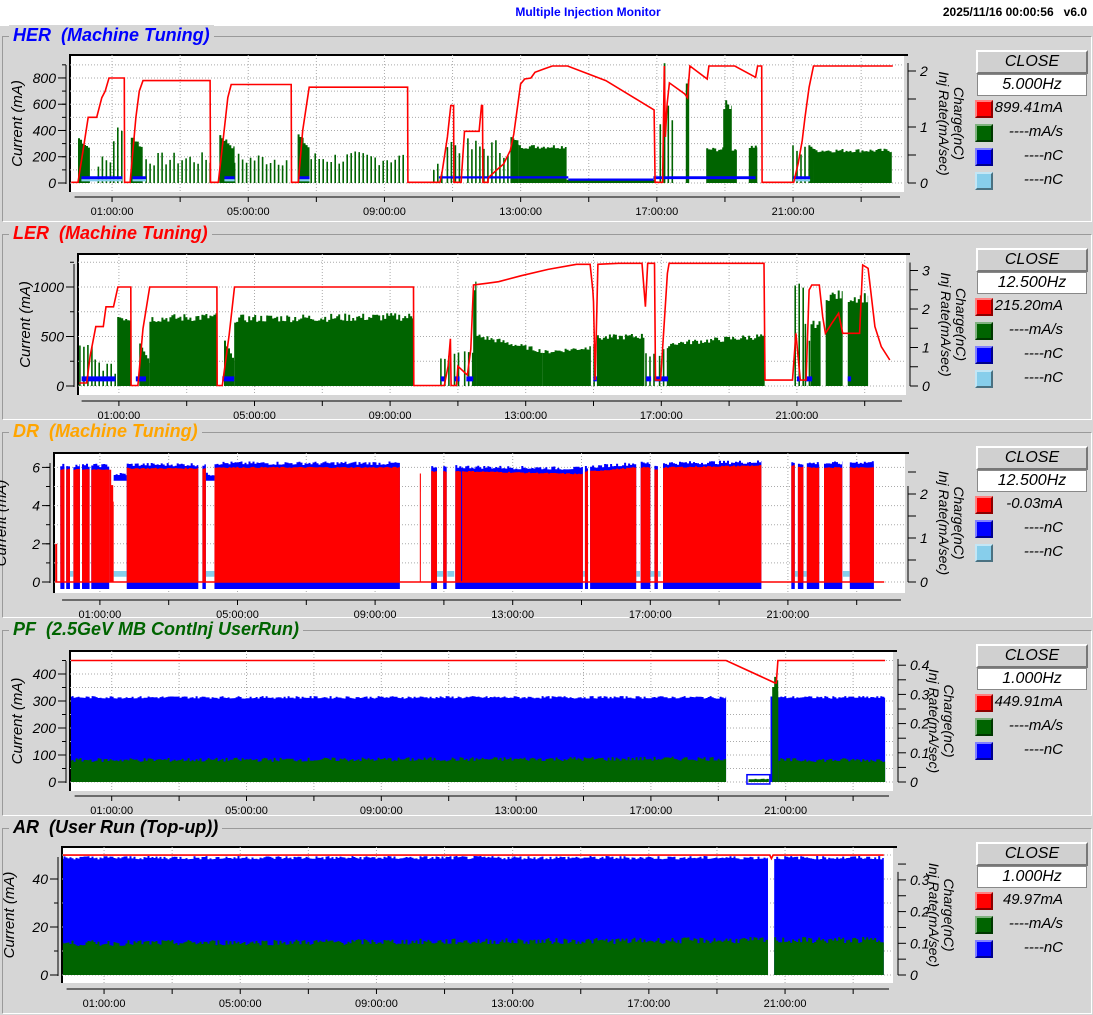 The width and height of the screenshot is (1093, 1015). What do you see at coordinates (1035, 923) in the screenshot?
I see `legend-value: ----mA/s` at bounding box center [1035, 923].